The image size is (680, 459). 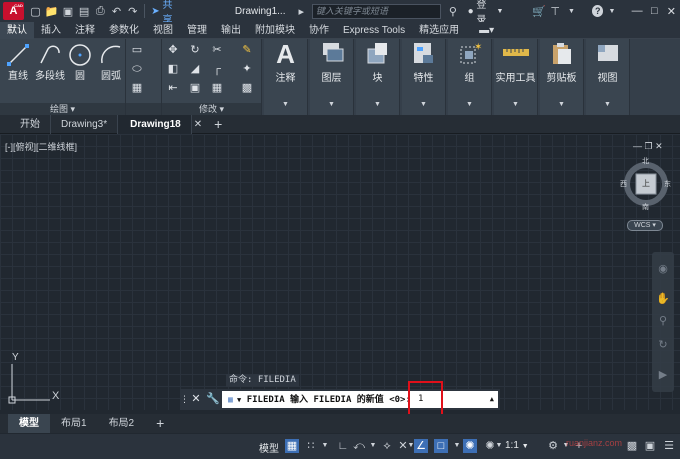 I want to click on doc-tab-close-icon: ✕, so click(x=198, y=124).